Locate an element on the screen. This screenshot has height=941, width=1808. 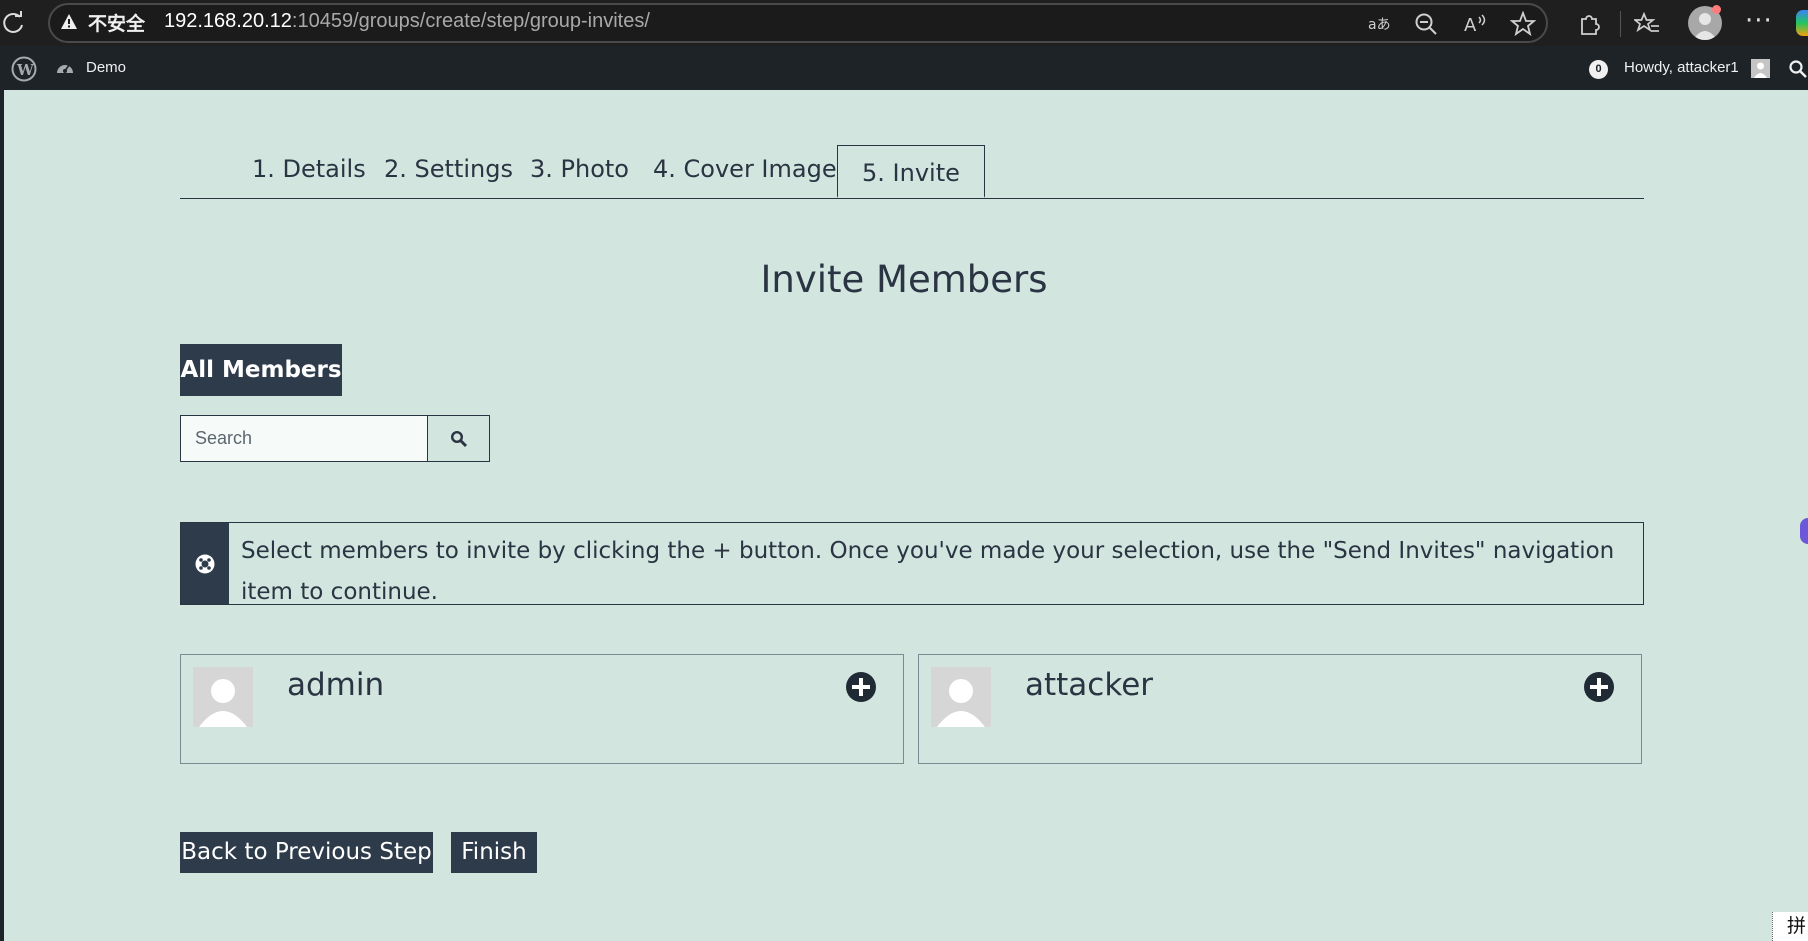
extensions-icon is located at coordinates (1589, 24).